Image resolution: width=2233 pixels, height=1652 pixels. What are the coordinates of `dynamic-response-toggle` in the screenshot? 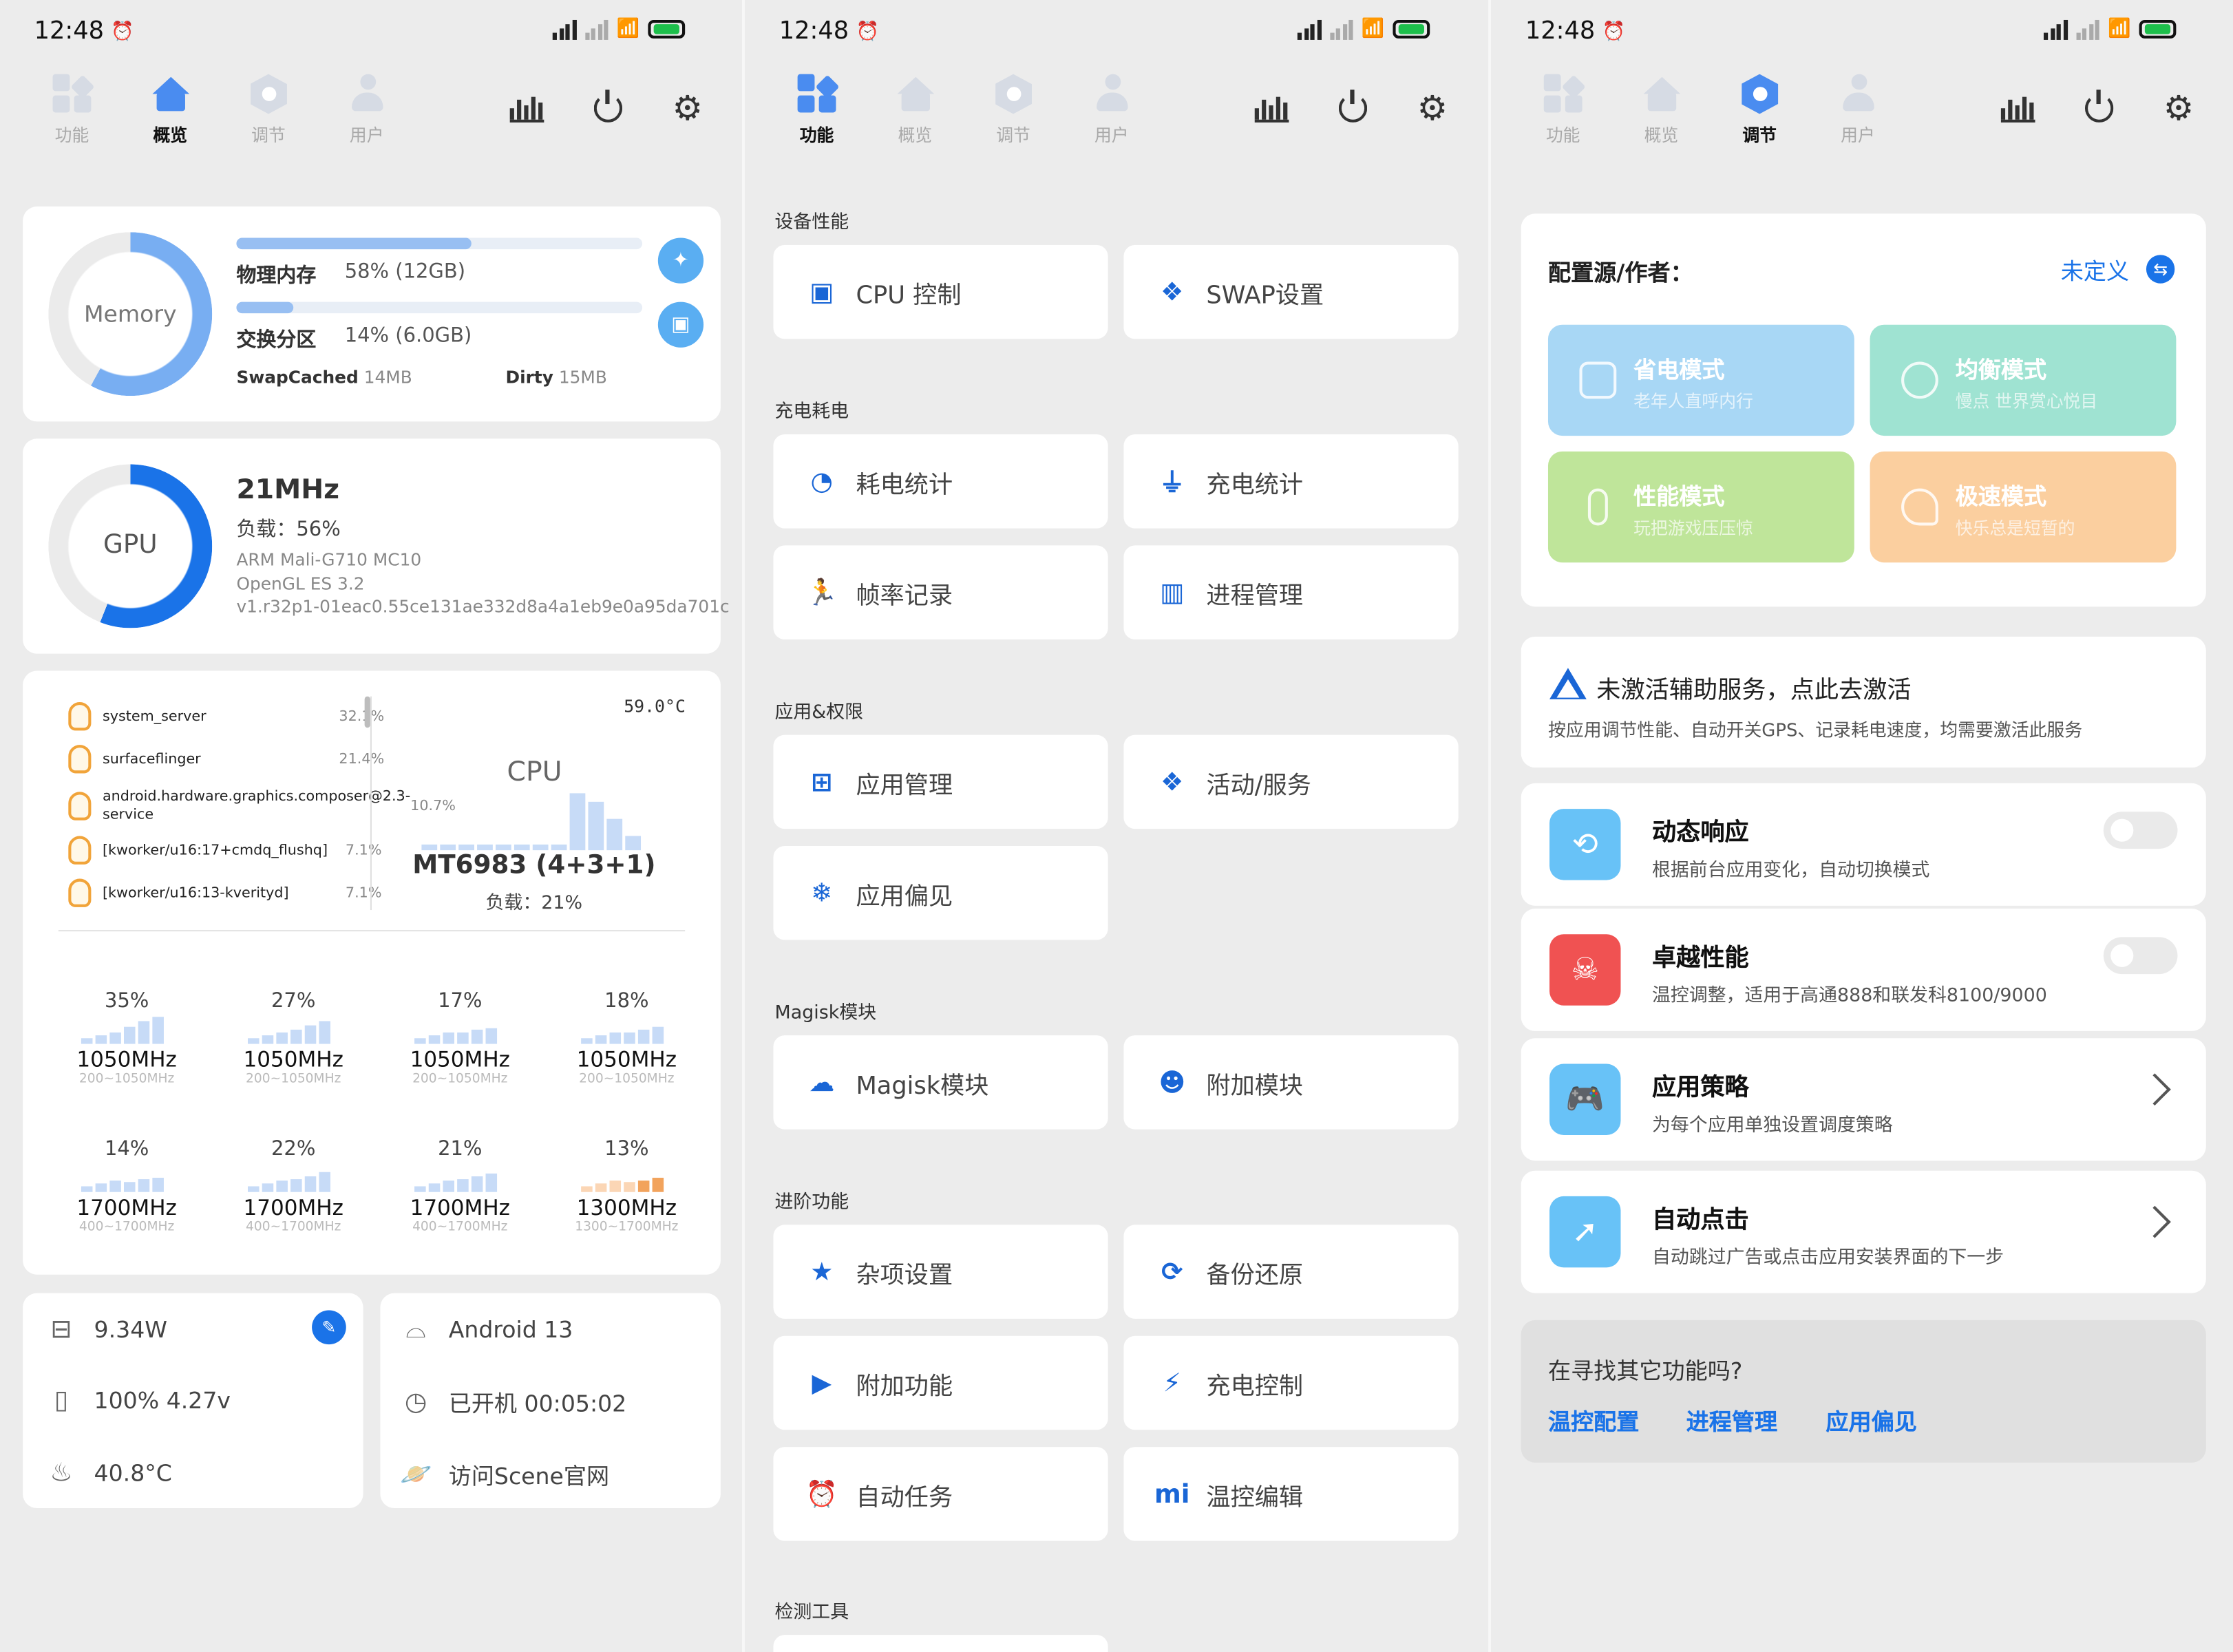 It's located at (2140, 830).